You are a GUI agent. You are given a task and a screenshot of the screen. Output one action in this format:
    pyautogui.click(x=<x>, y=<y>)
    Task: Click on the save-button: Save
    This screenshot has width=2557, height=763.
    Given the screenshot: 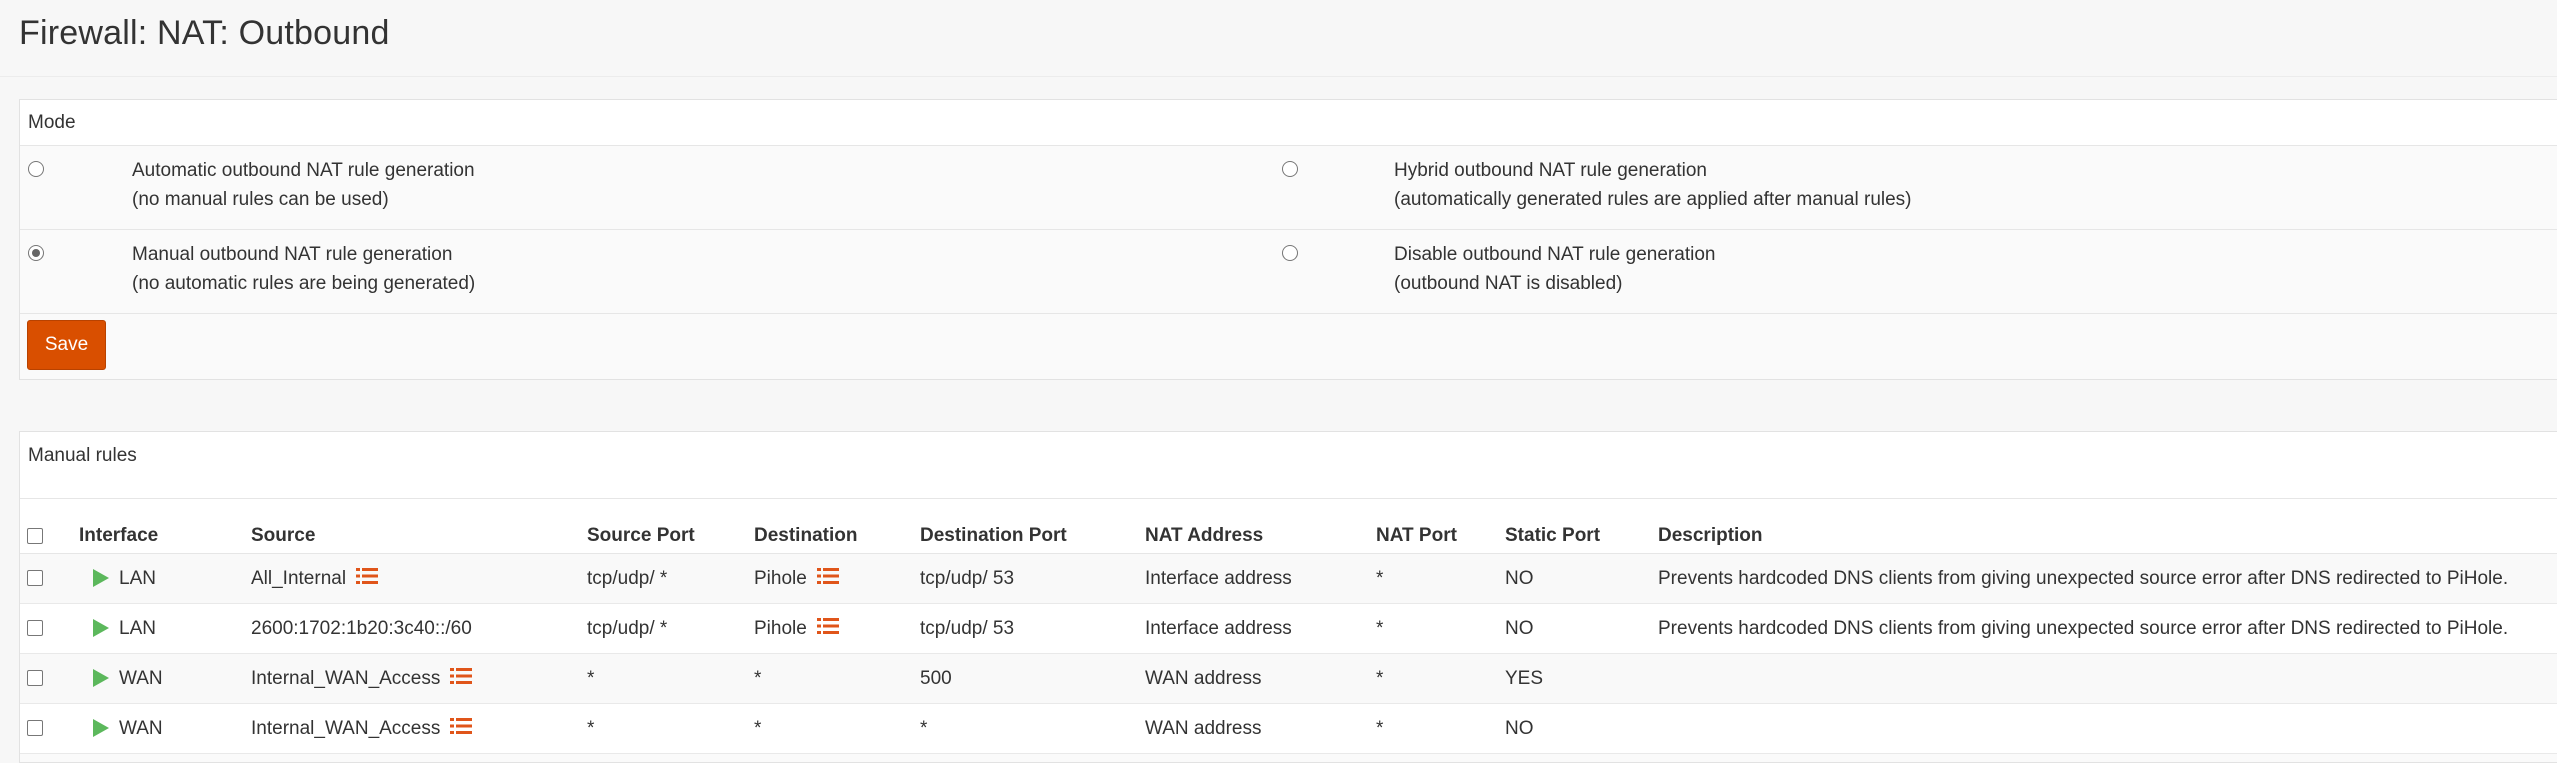 What is the action you would take?
    pyautogui.click(x=66, y=345)
    